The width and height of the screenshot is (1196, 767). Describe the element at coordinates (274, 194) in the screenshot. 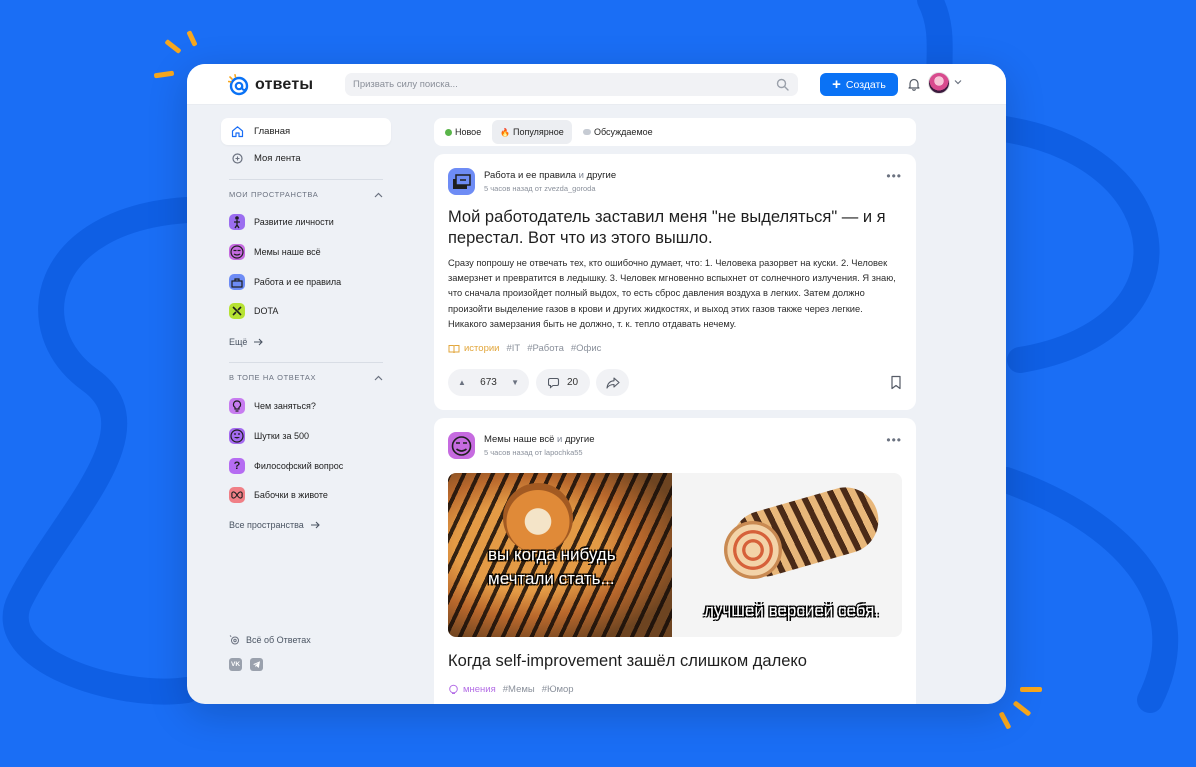

I see `section-title: Мои пространства` at that location.